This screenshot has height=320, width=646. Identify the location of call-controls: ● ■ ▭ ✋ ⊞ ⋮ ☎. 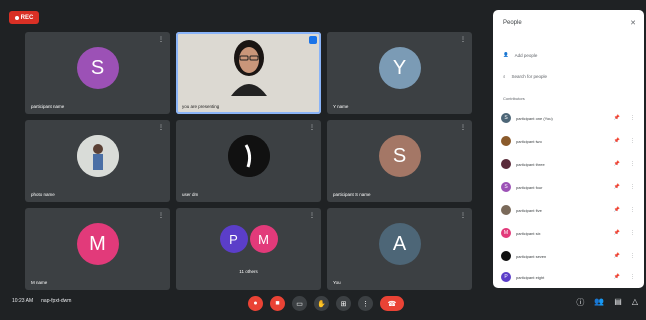
(326, 303).